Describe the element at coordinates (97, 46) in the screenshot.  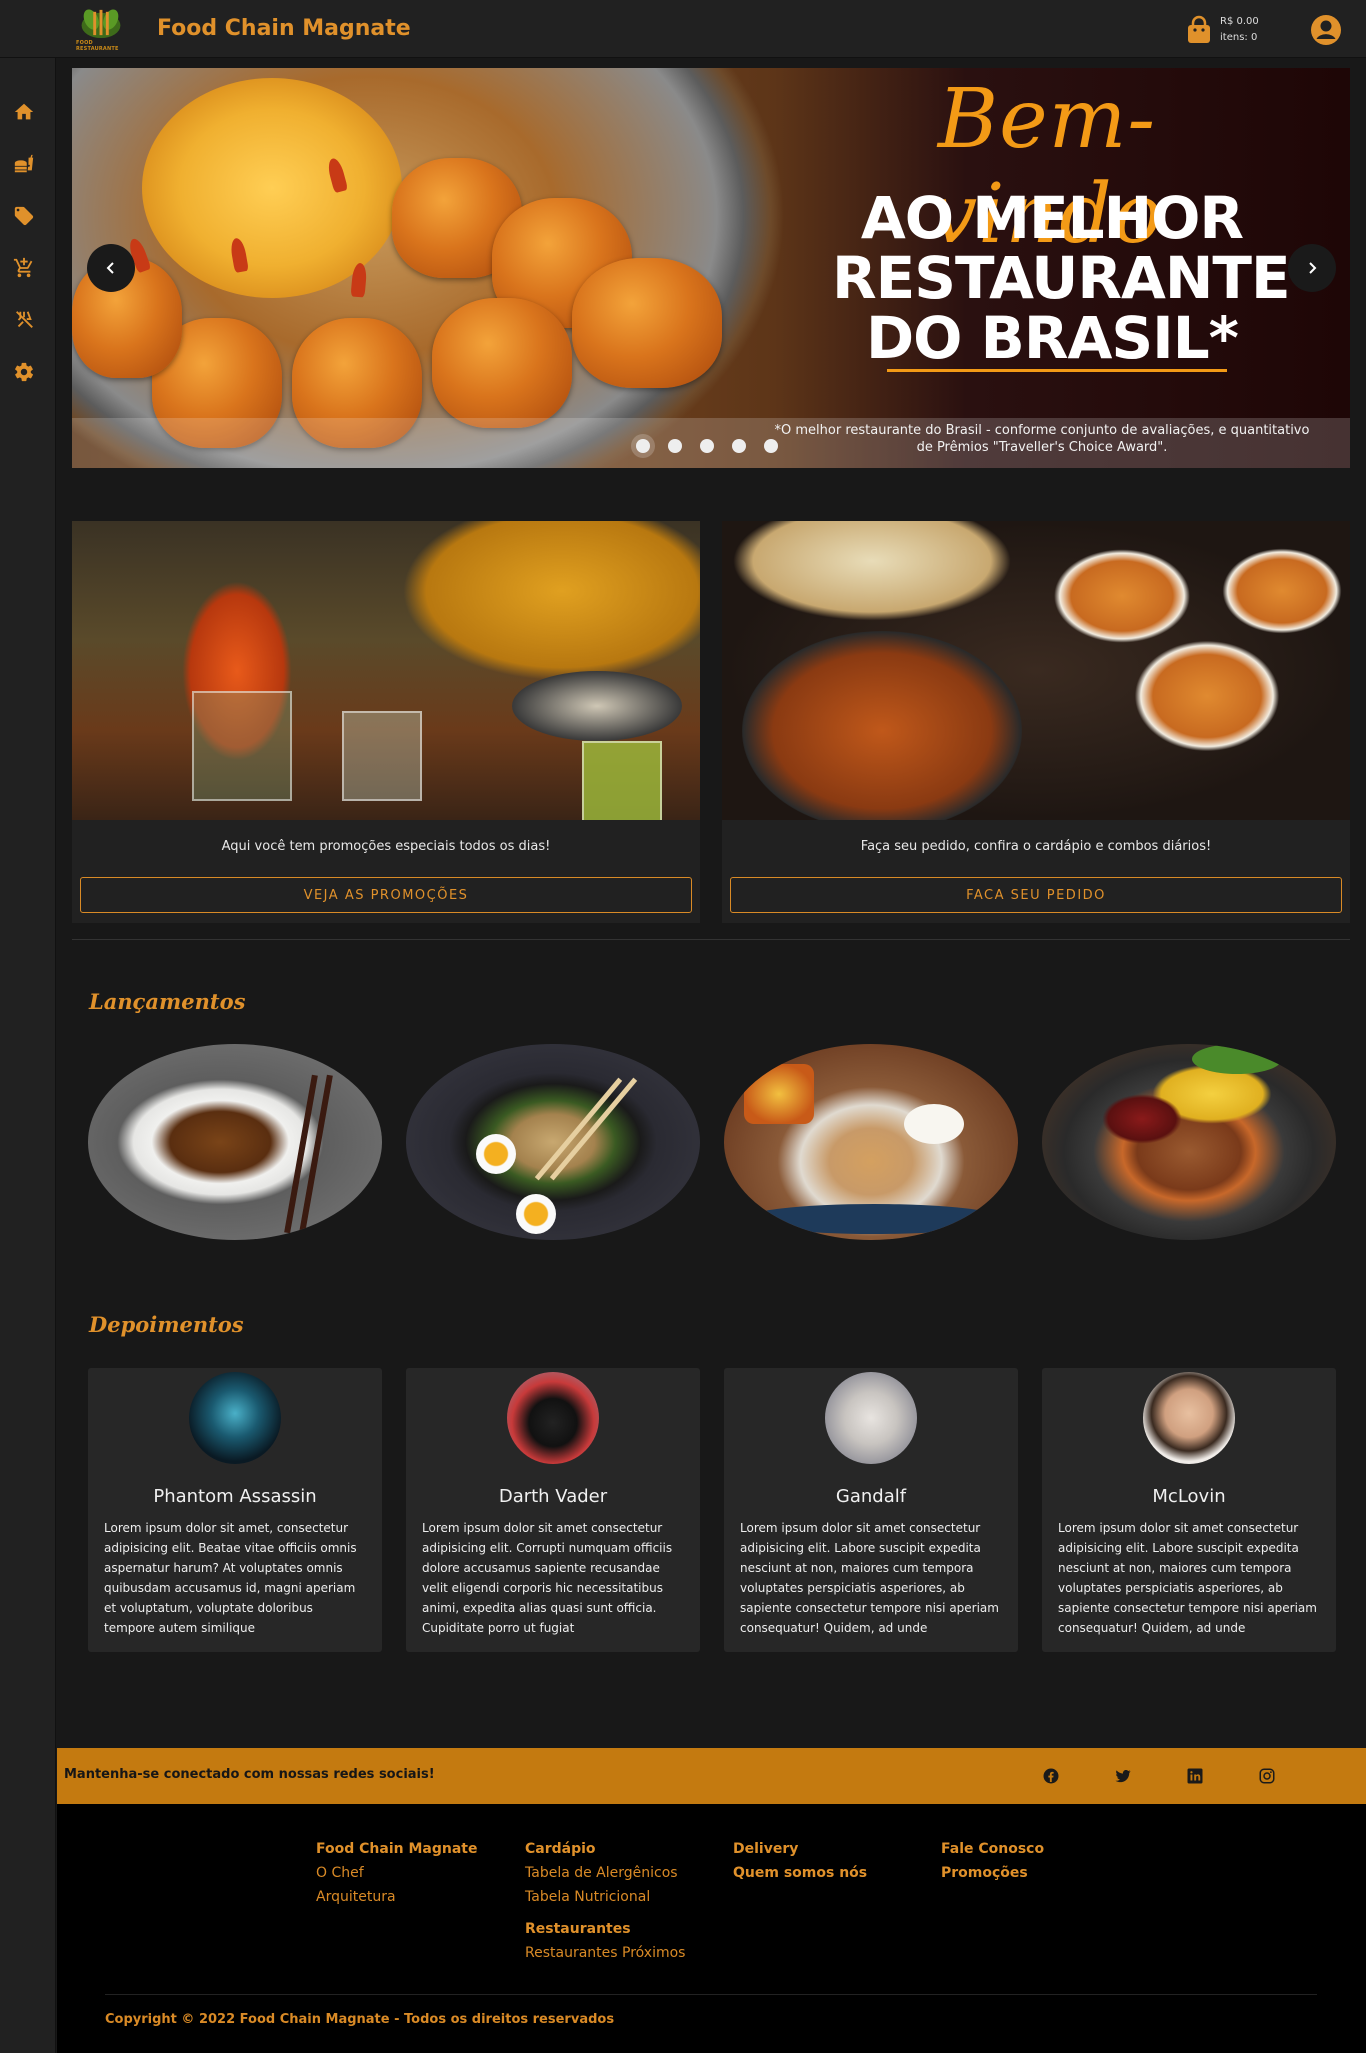
I see `logo-text: FOOD RESTAURANTE` at that location.